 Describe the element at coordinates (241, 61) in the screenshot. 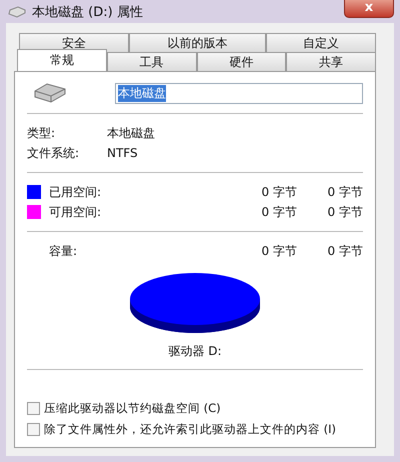

I see `tab: 硬件` at that location.